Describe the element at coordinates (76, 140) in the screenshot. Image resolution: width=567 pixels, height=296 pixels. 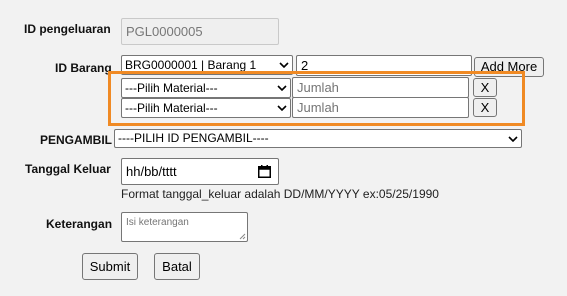
I see `pengambil-label: PENGAMBIL` at that location.